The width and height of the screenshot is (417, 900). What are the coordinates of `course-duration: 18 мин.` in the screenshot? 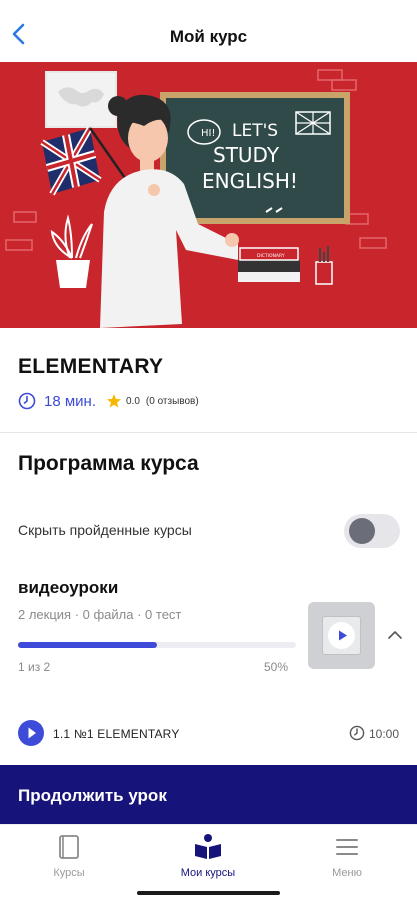 It's located at (70, 401).